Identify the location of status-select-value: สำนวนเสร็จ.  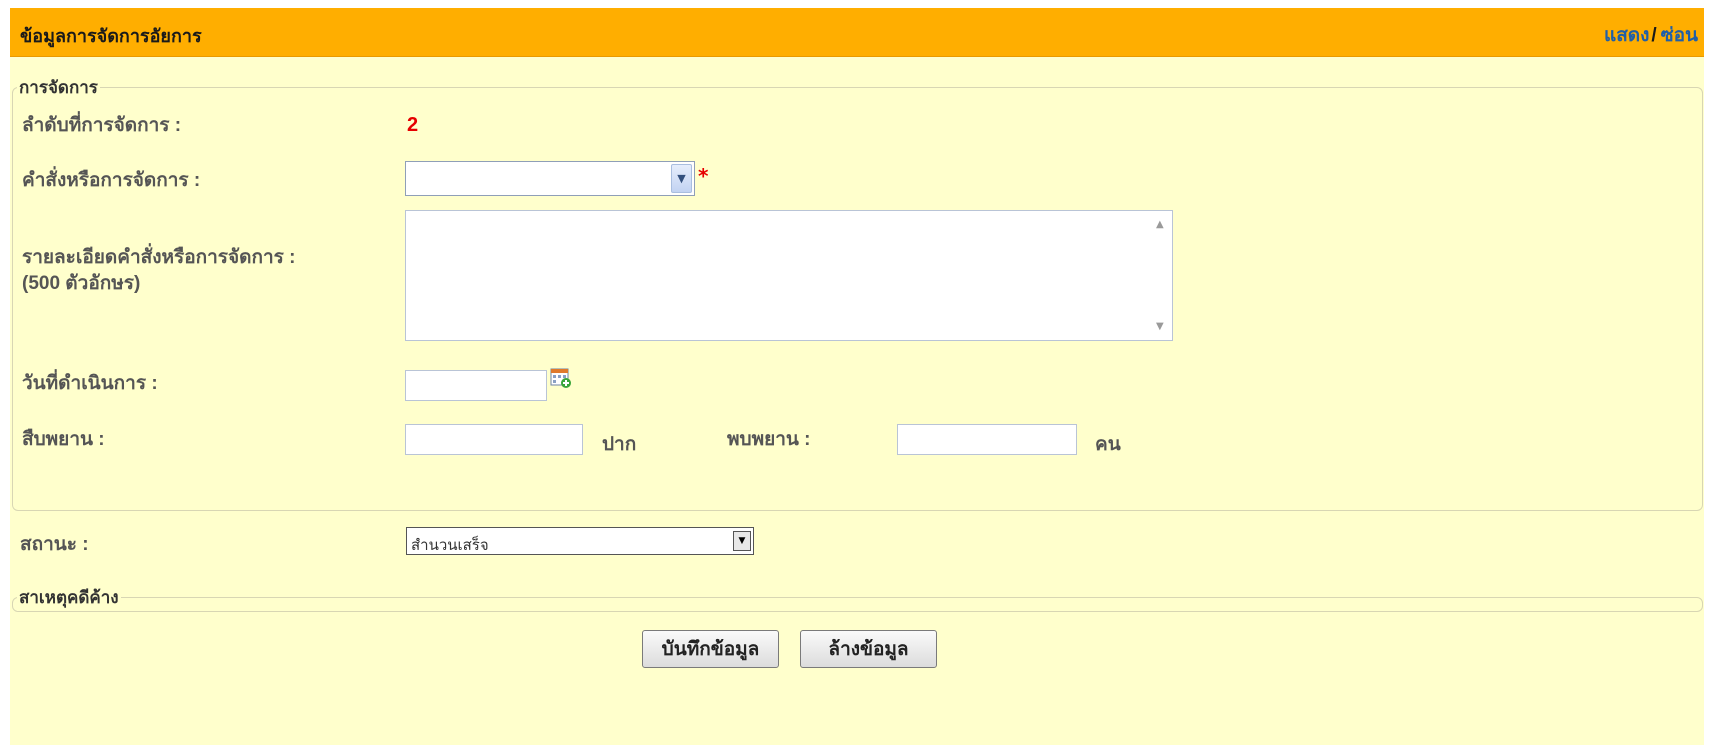
(450, 545).